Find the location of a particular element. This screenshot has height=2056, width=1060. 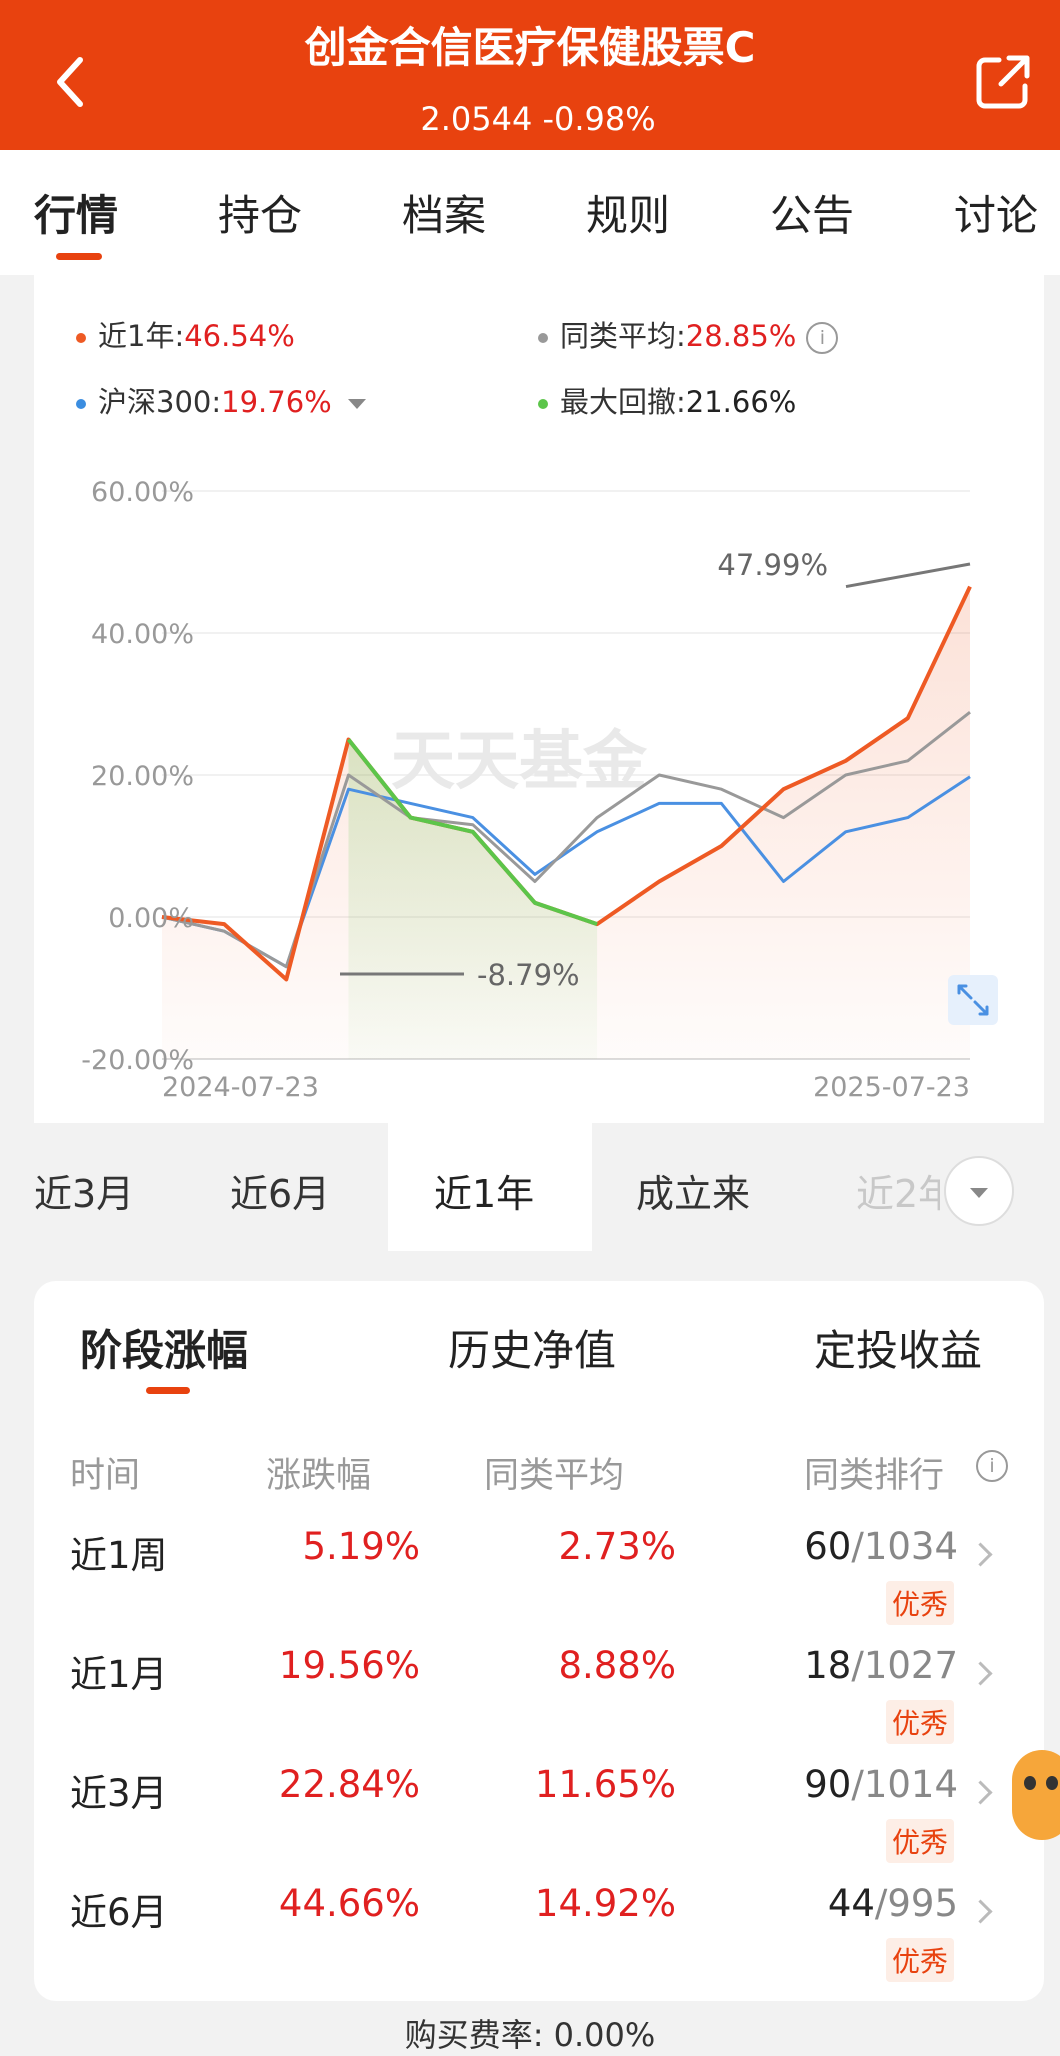

tab-profile: 档案 is located at coordinates (444, 212).